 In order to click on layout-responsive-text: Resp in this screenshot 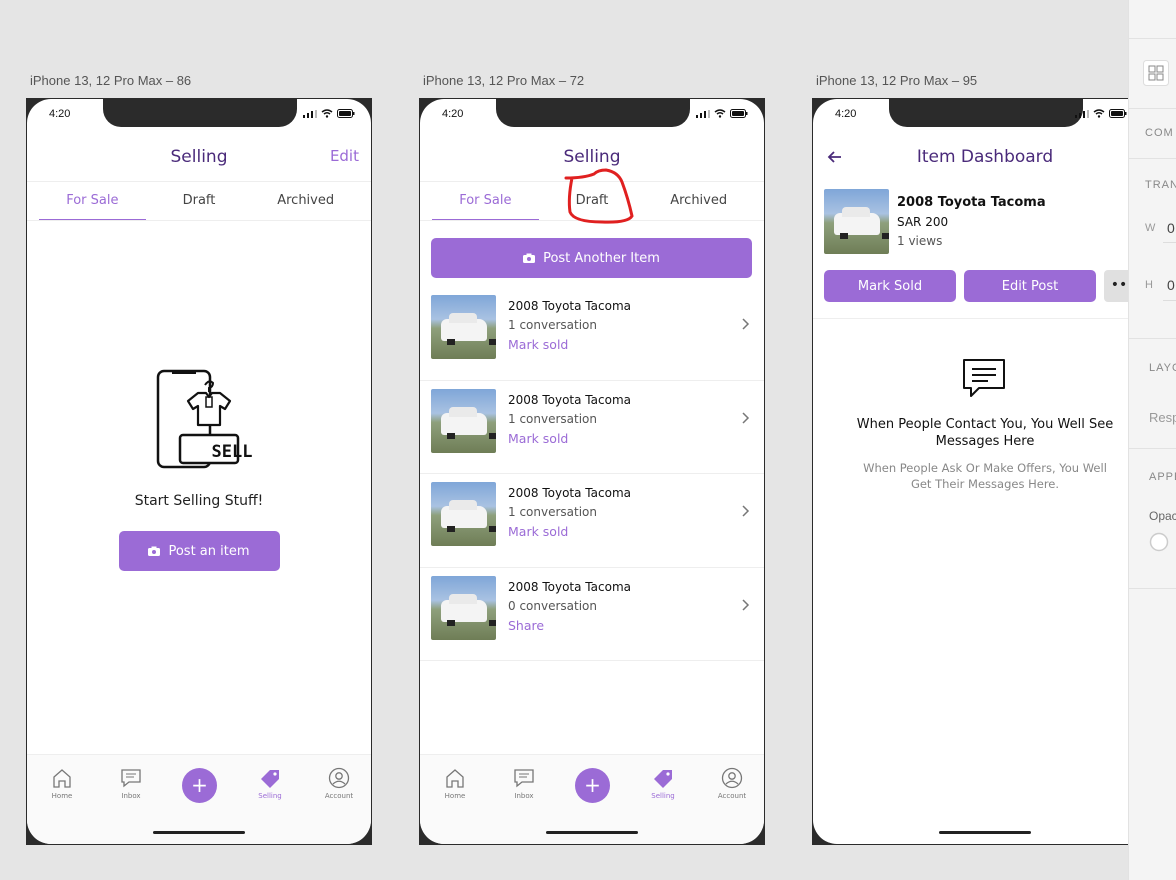, I will do `click(1162, 417)`.